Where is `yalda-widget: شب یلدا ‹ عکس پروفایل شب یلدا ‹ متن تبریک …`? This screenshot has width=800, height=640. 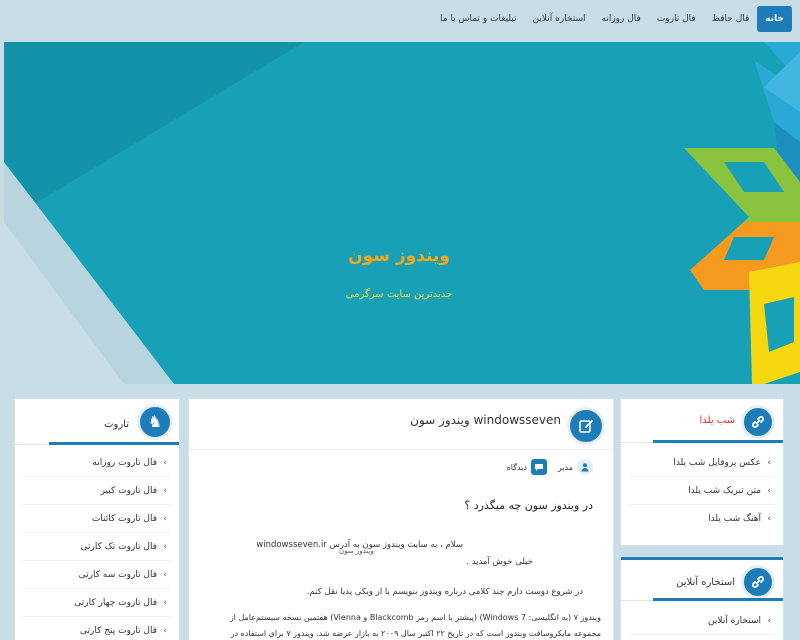 yalda-widget: شب یلدا ‹ عکس پروفایل شب یلدا ‹ متن تبریک … is located at coordinates (702, 472).